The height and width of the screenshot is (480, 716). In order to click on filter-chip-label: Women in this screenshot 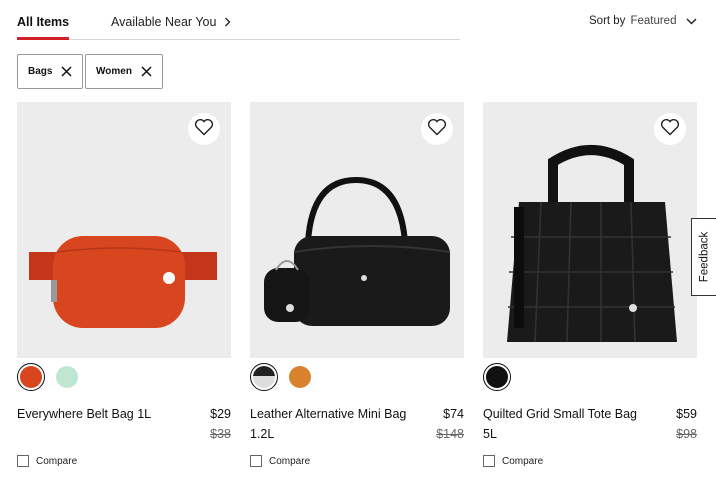, I will do `click(114, 71)`.